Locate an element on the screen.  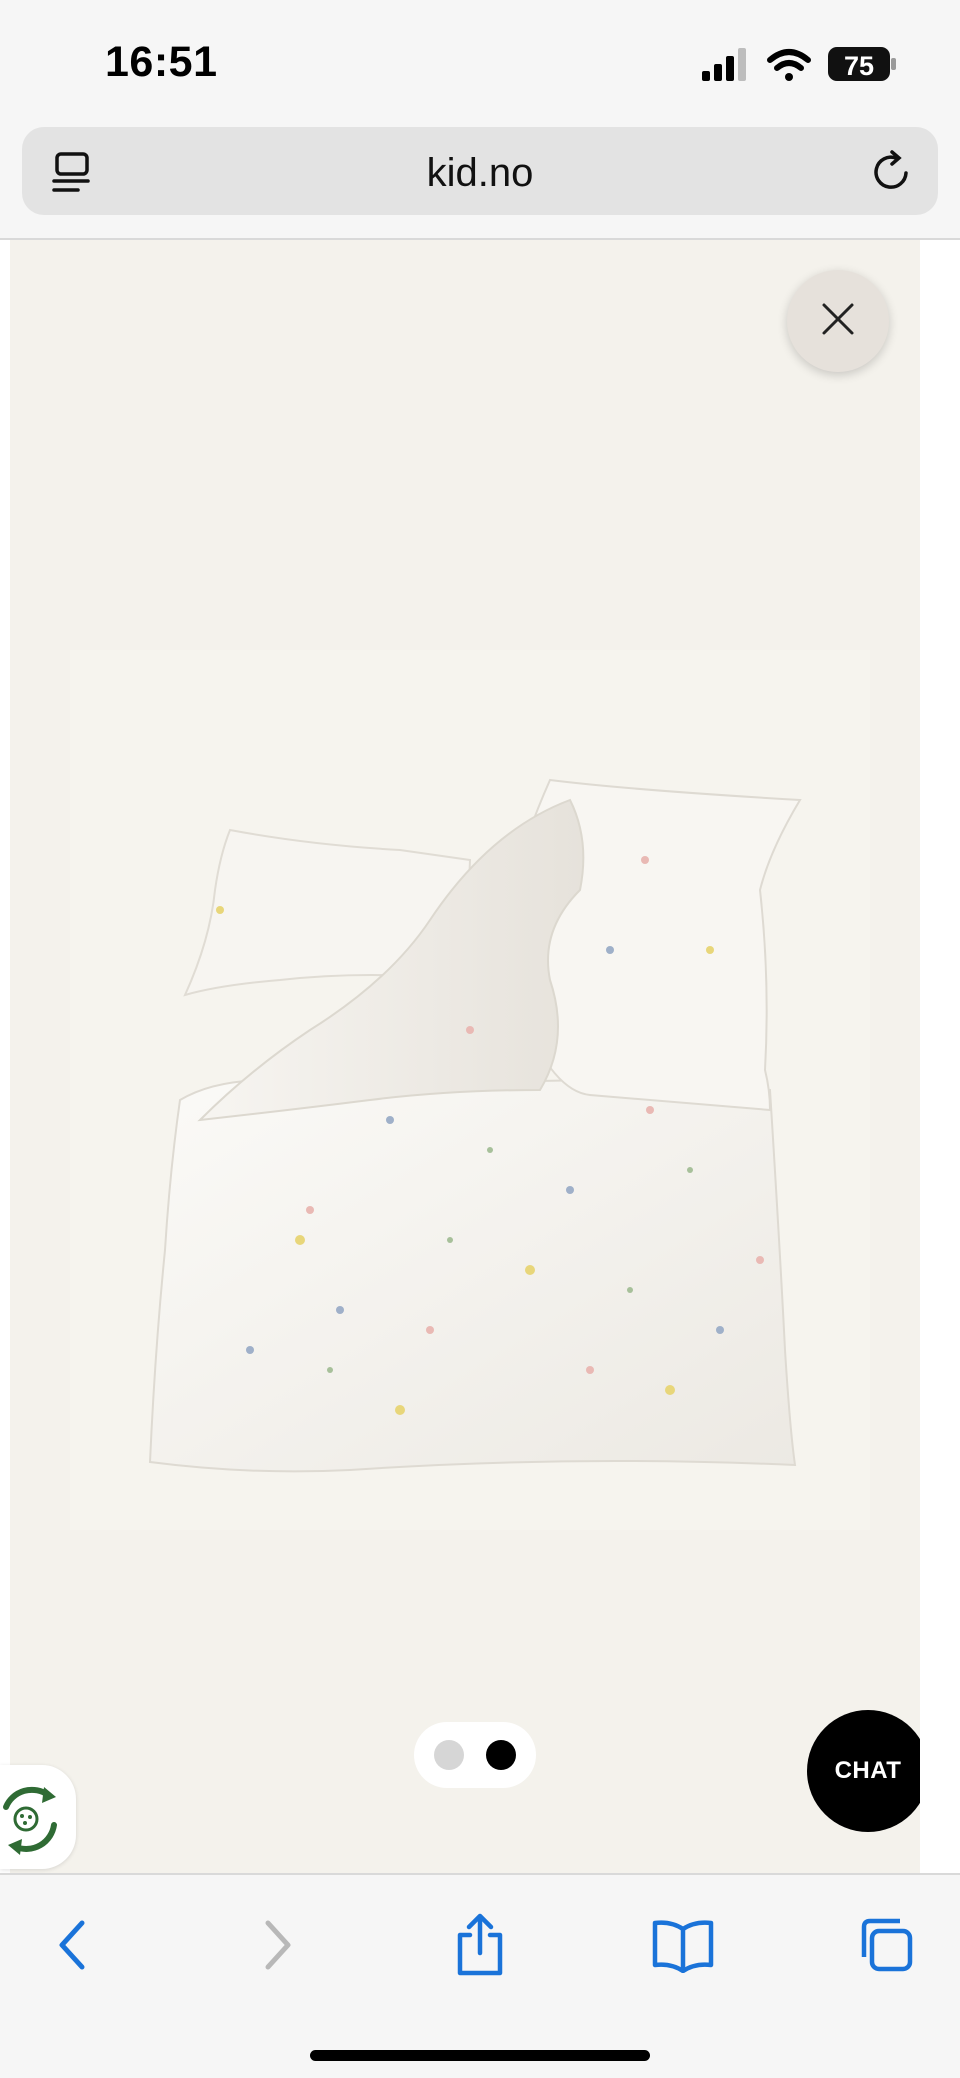
home-indicator is located at coordinates (480, 2055).